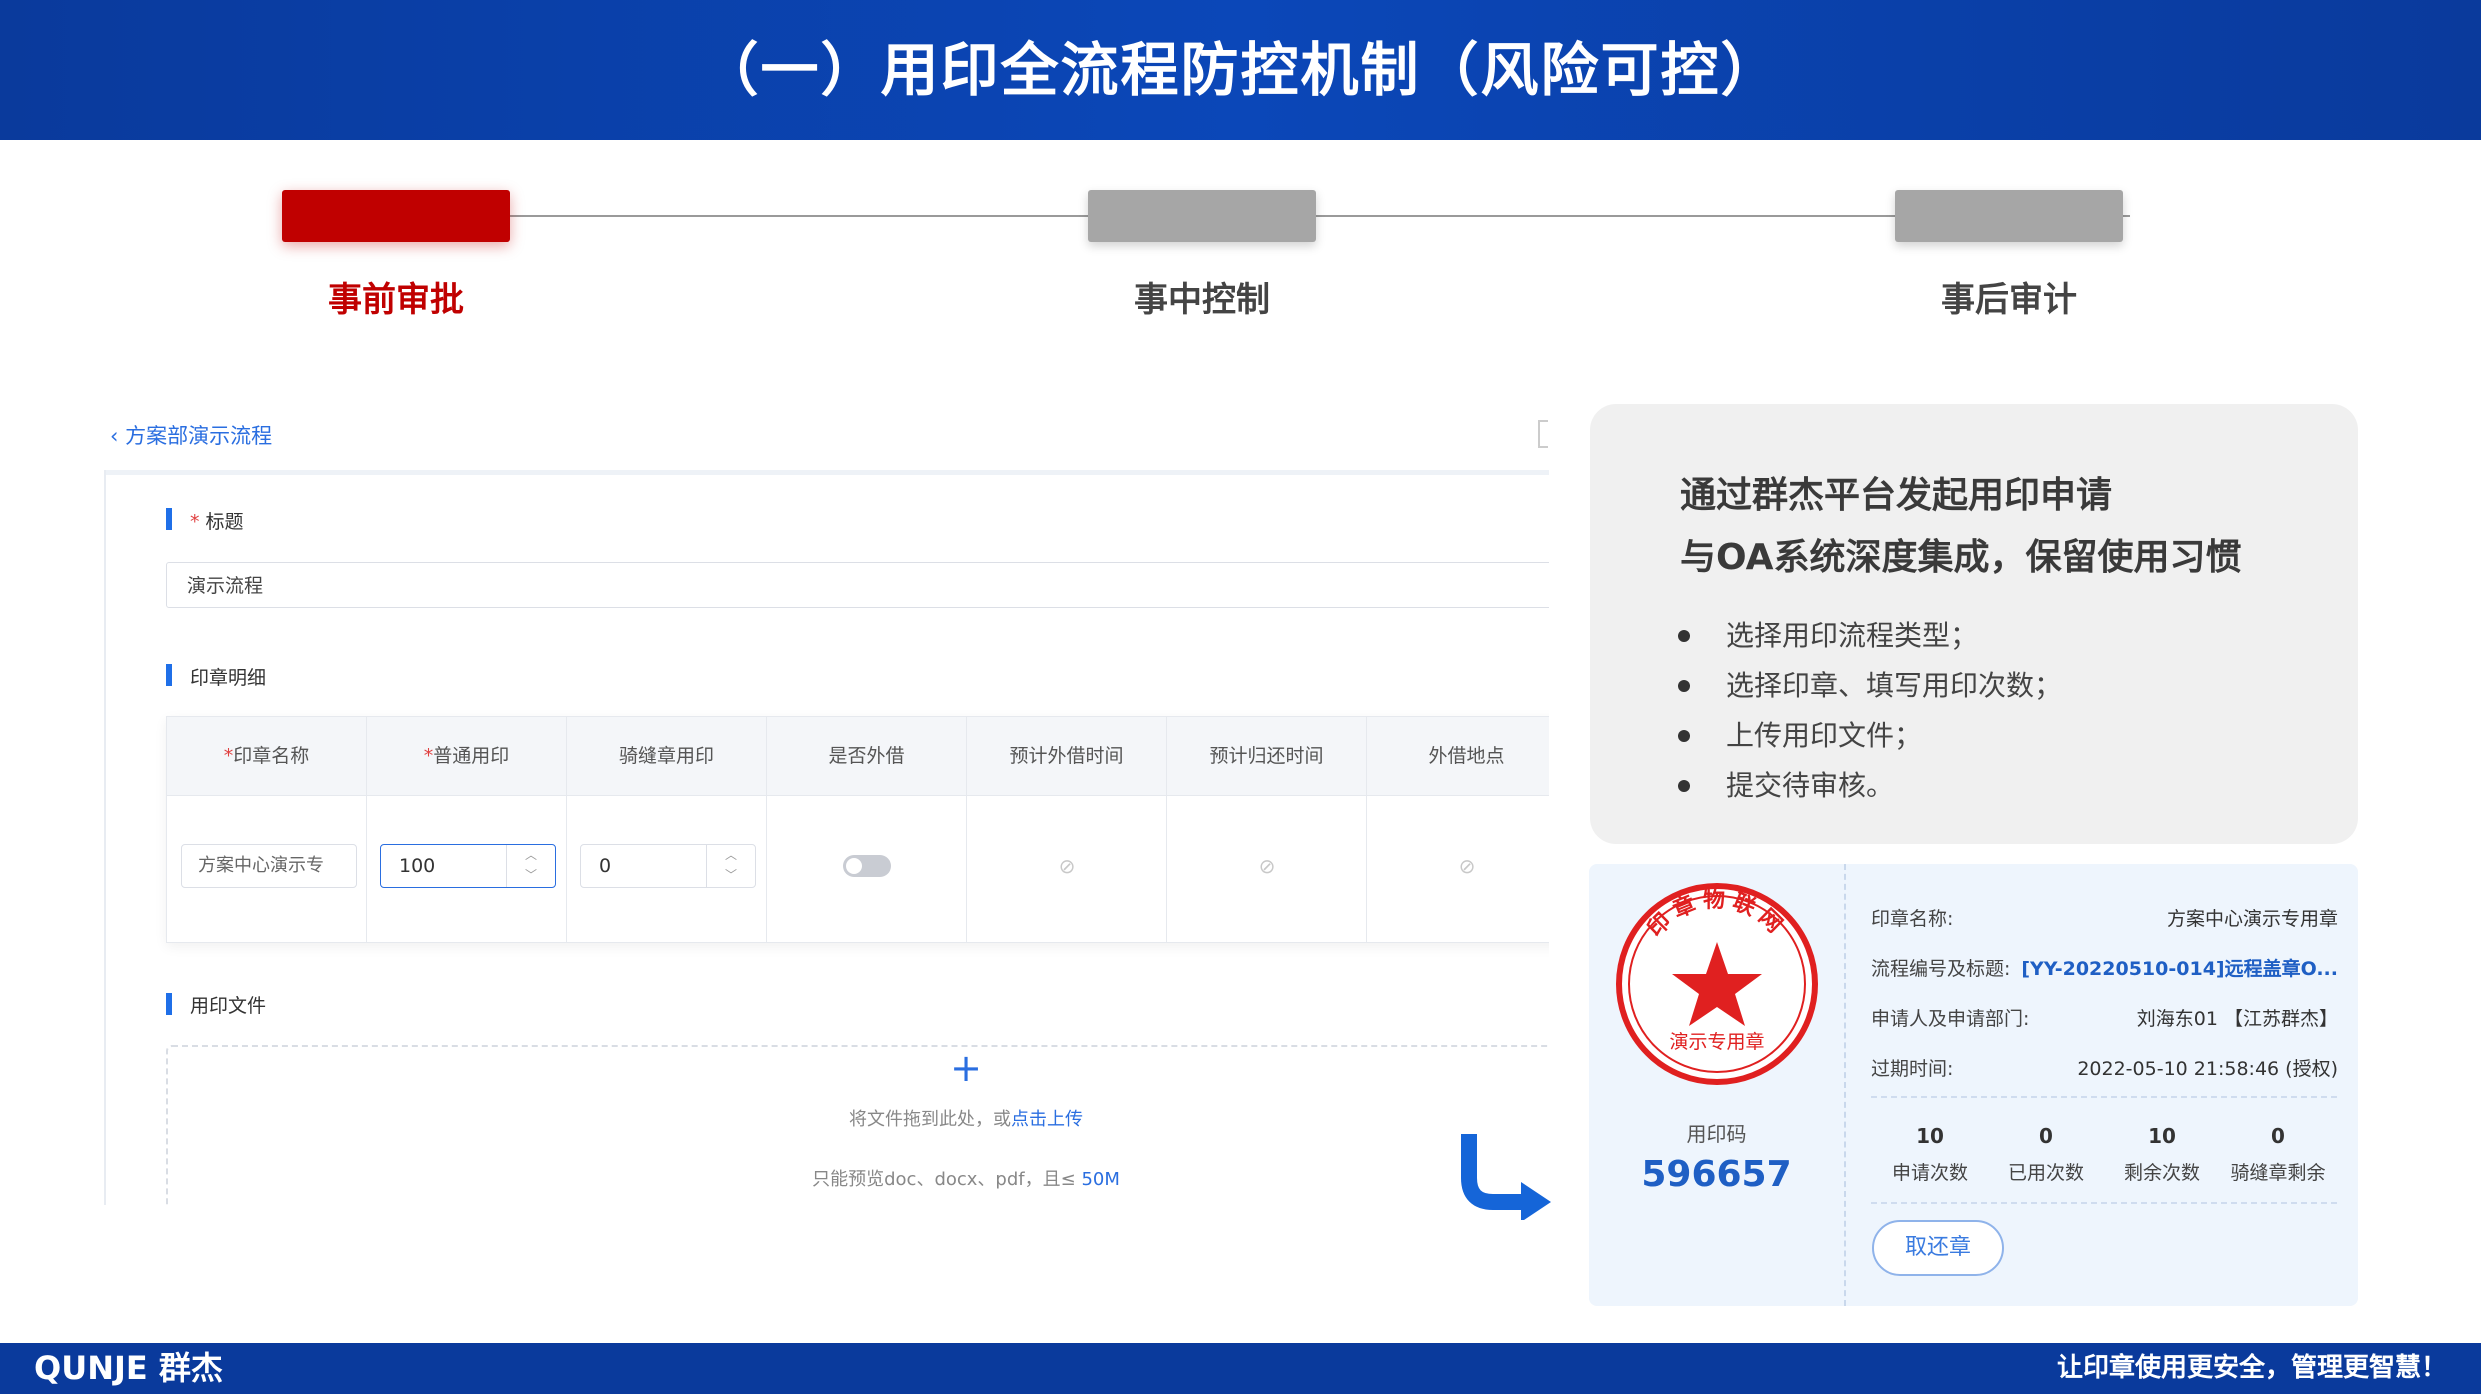 The width and height of the screenshot is (2481, 1394). What do you see at coordinates (266, 756) in the screenshot?
I see `column-header-seal-name: *印章名称` at bounding box center [266, 756].